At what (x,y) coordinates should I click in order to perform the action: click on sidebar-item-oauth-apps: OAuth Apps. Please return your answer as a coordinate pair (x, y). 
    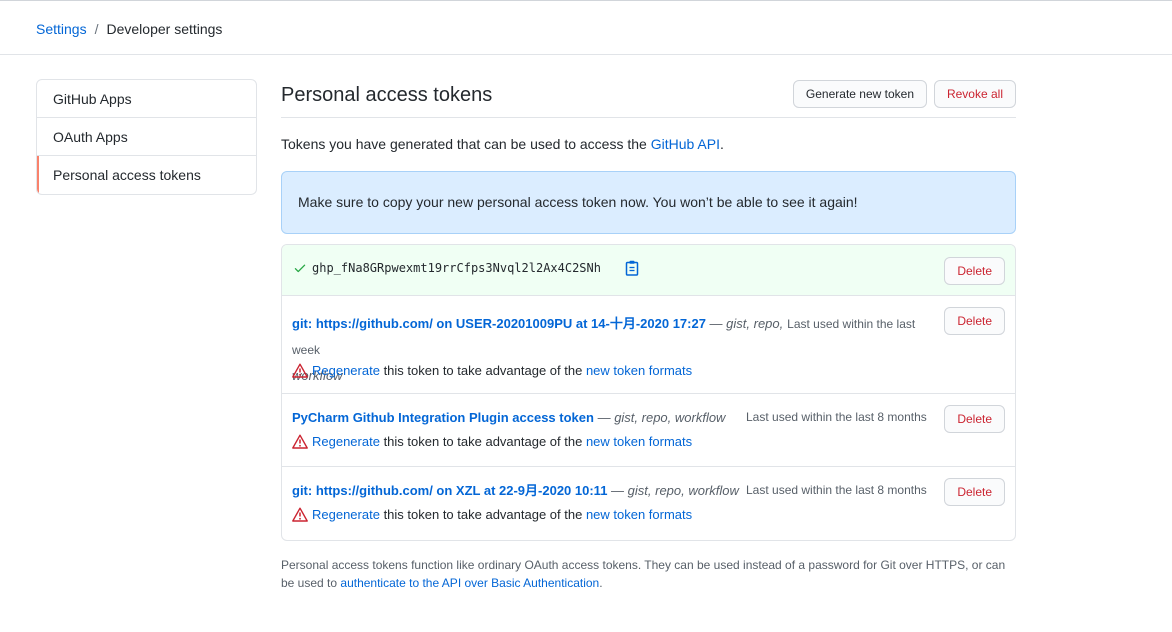
    Looking at the image, I should click on (146, 137).